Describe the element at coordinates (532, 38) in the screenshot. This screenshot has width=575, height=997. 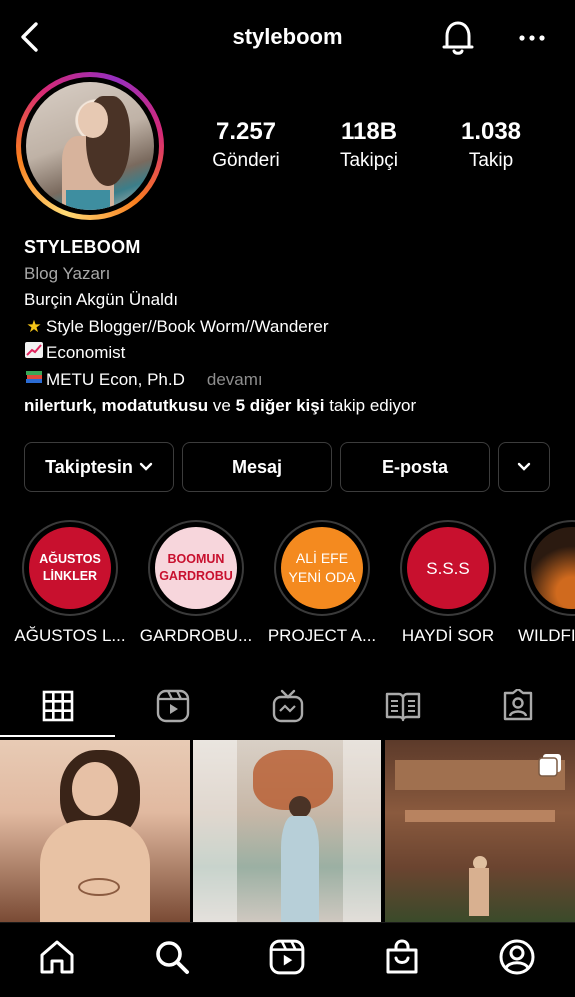
I see `more-horizontal-icon` at that location.